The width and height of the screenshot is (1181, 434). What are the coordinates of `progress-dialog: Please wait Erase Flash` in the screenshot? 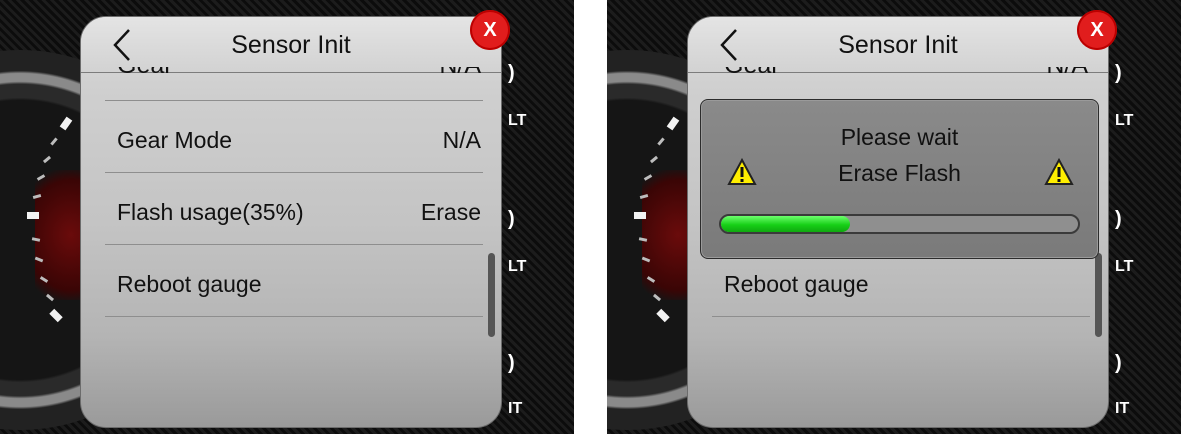 It's located at (899, 179).